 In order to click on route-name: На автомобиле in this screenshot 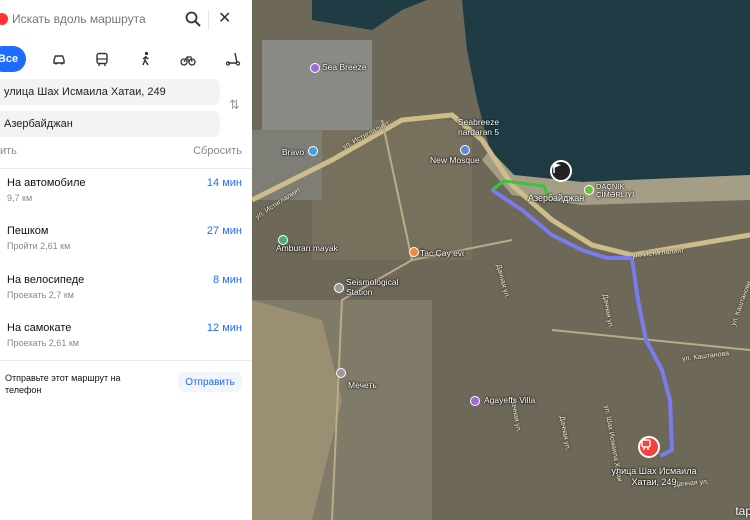, I will do `click(46, 183)`.